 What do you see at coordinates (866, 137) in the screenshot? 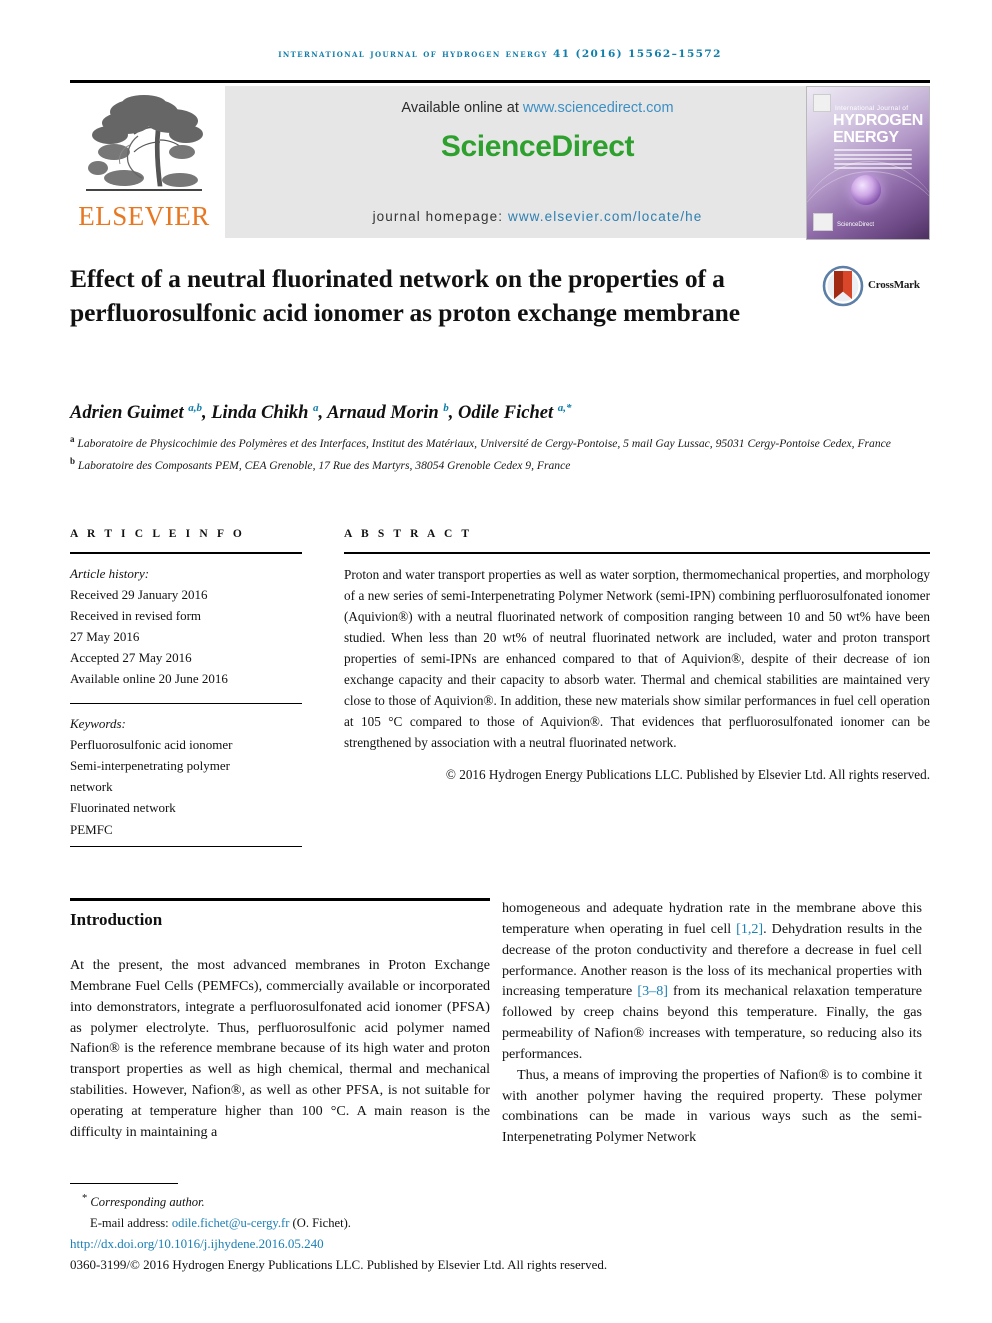
I see `cover-title-line2: ENERGY` at bounding box center [866, 137].